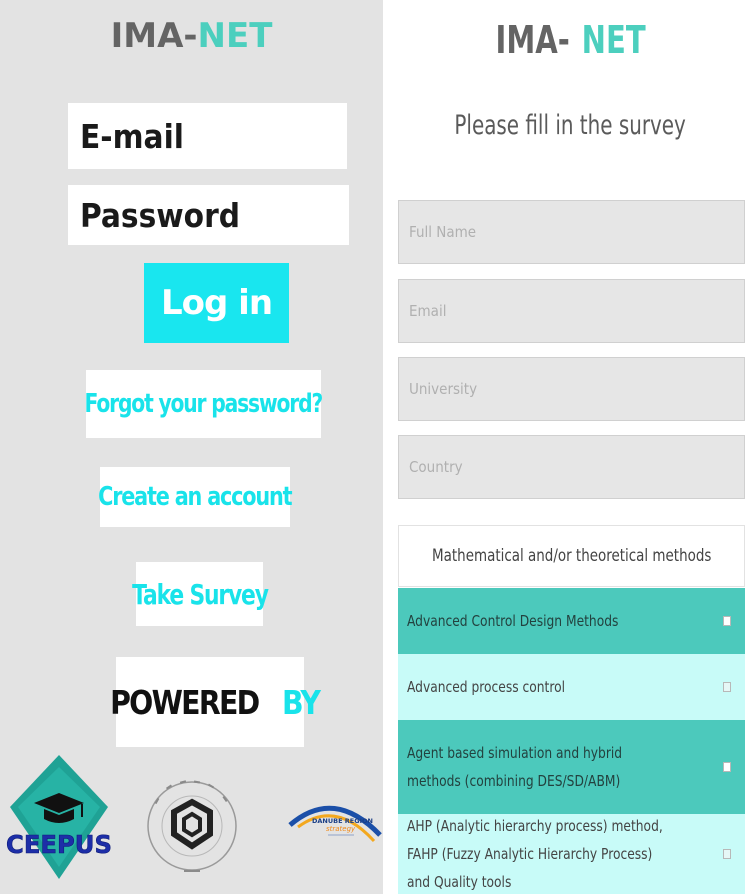 This screenshot has width=745, height=896. What do you see at coordinates (513, 621) in the screenshot?
I see `option-label: Advanced Control Design Methods` at bounding box center [513, 621].